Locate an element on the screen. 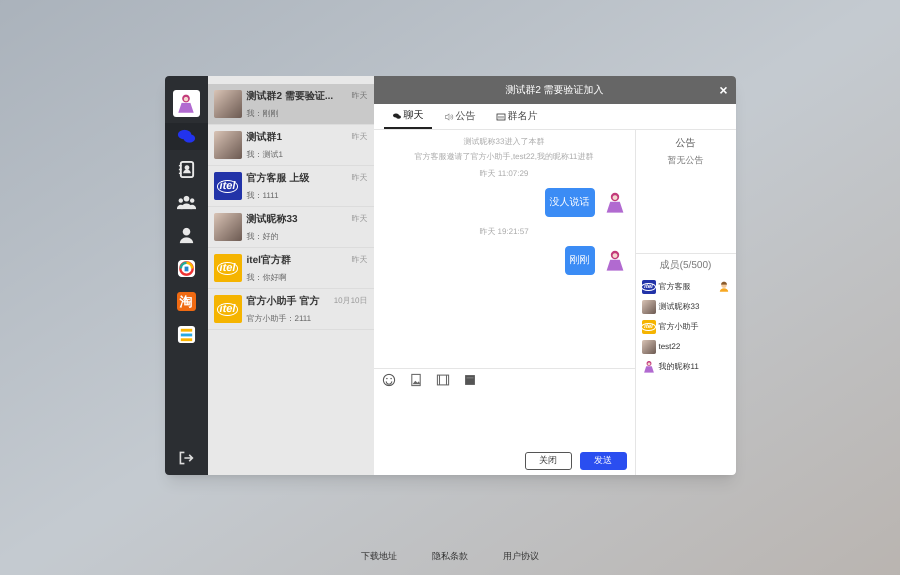  message-preview: 我：1111 is located at coordinates (263, 196).